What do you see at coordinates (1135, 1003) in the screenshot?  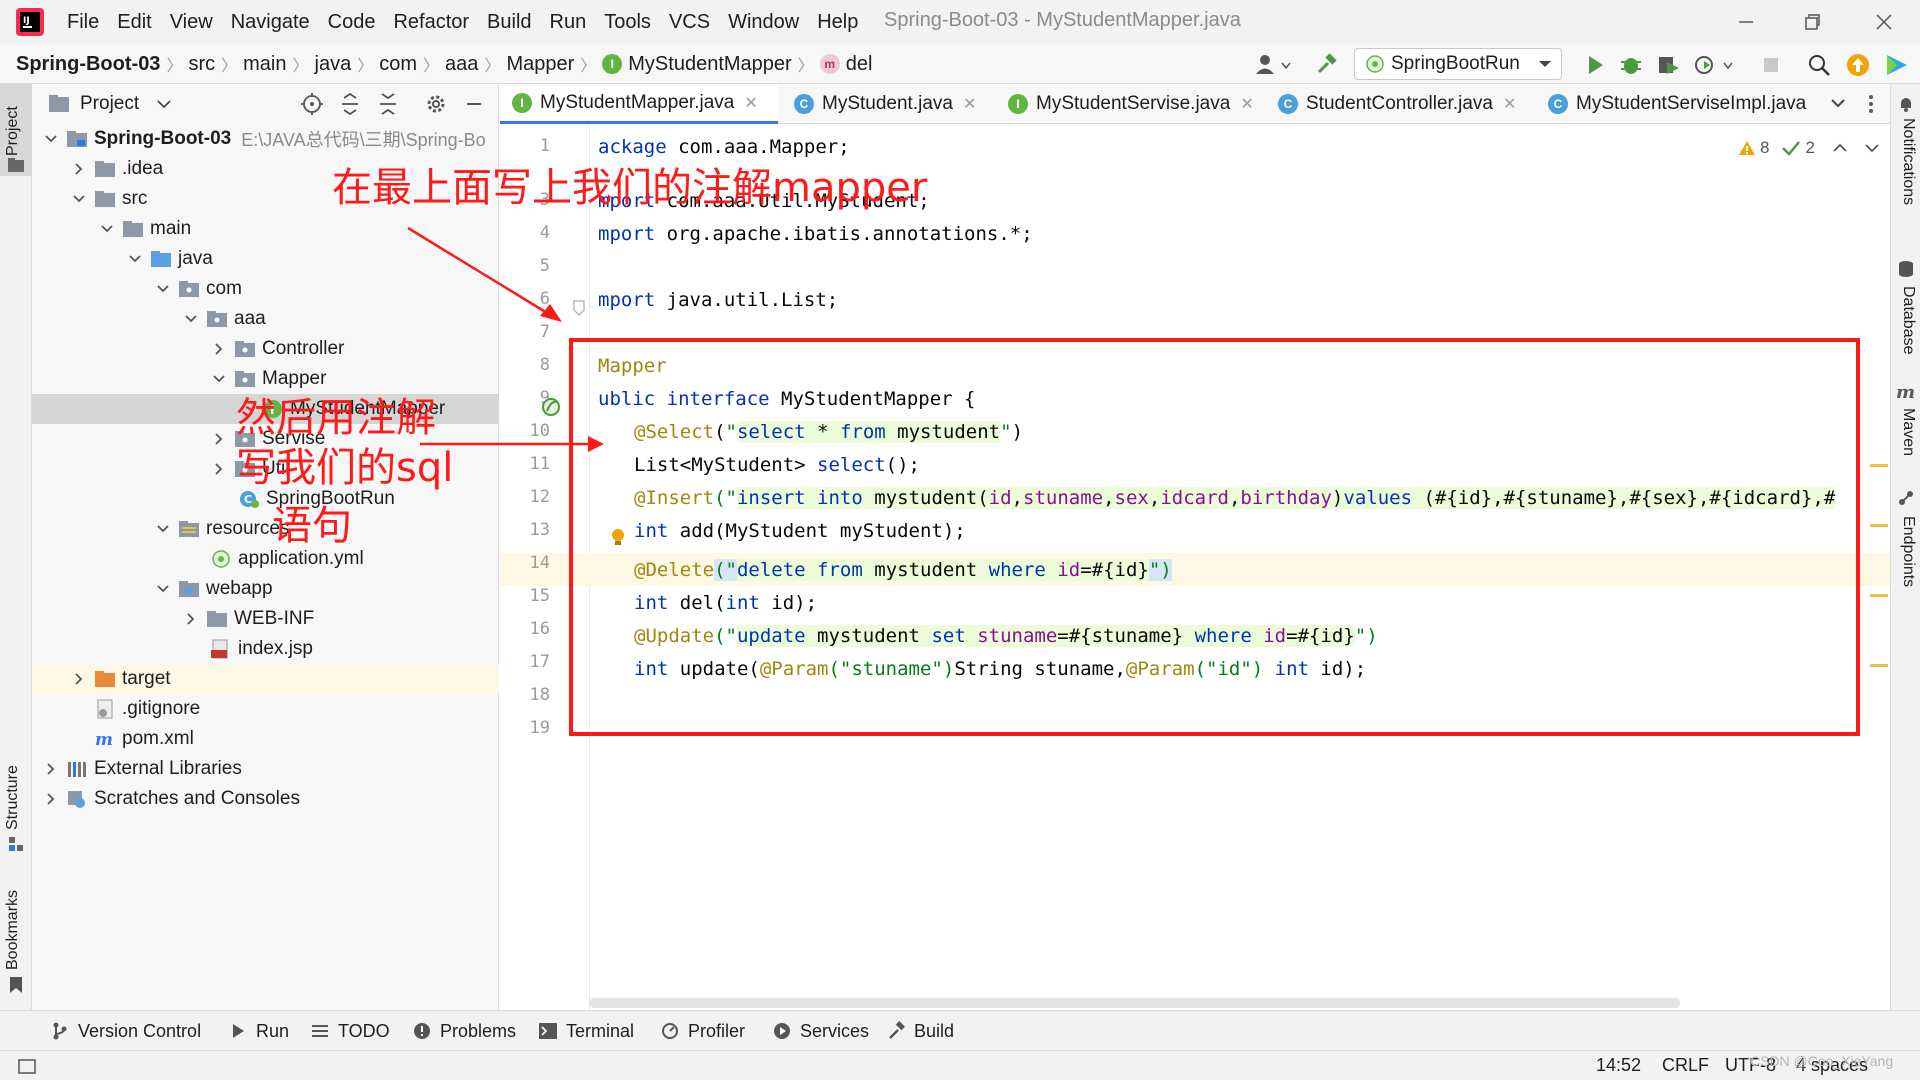 I see `horizontal-scrollbar` at bounding box center [1135, 1003].